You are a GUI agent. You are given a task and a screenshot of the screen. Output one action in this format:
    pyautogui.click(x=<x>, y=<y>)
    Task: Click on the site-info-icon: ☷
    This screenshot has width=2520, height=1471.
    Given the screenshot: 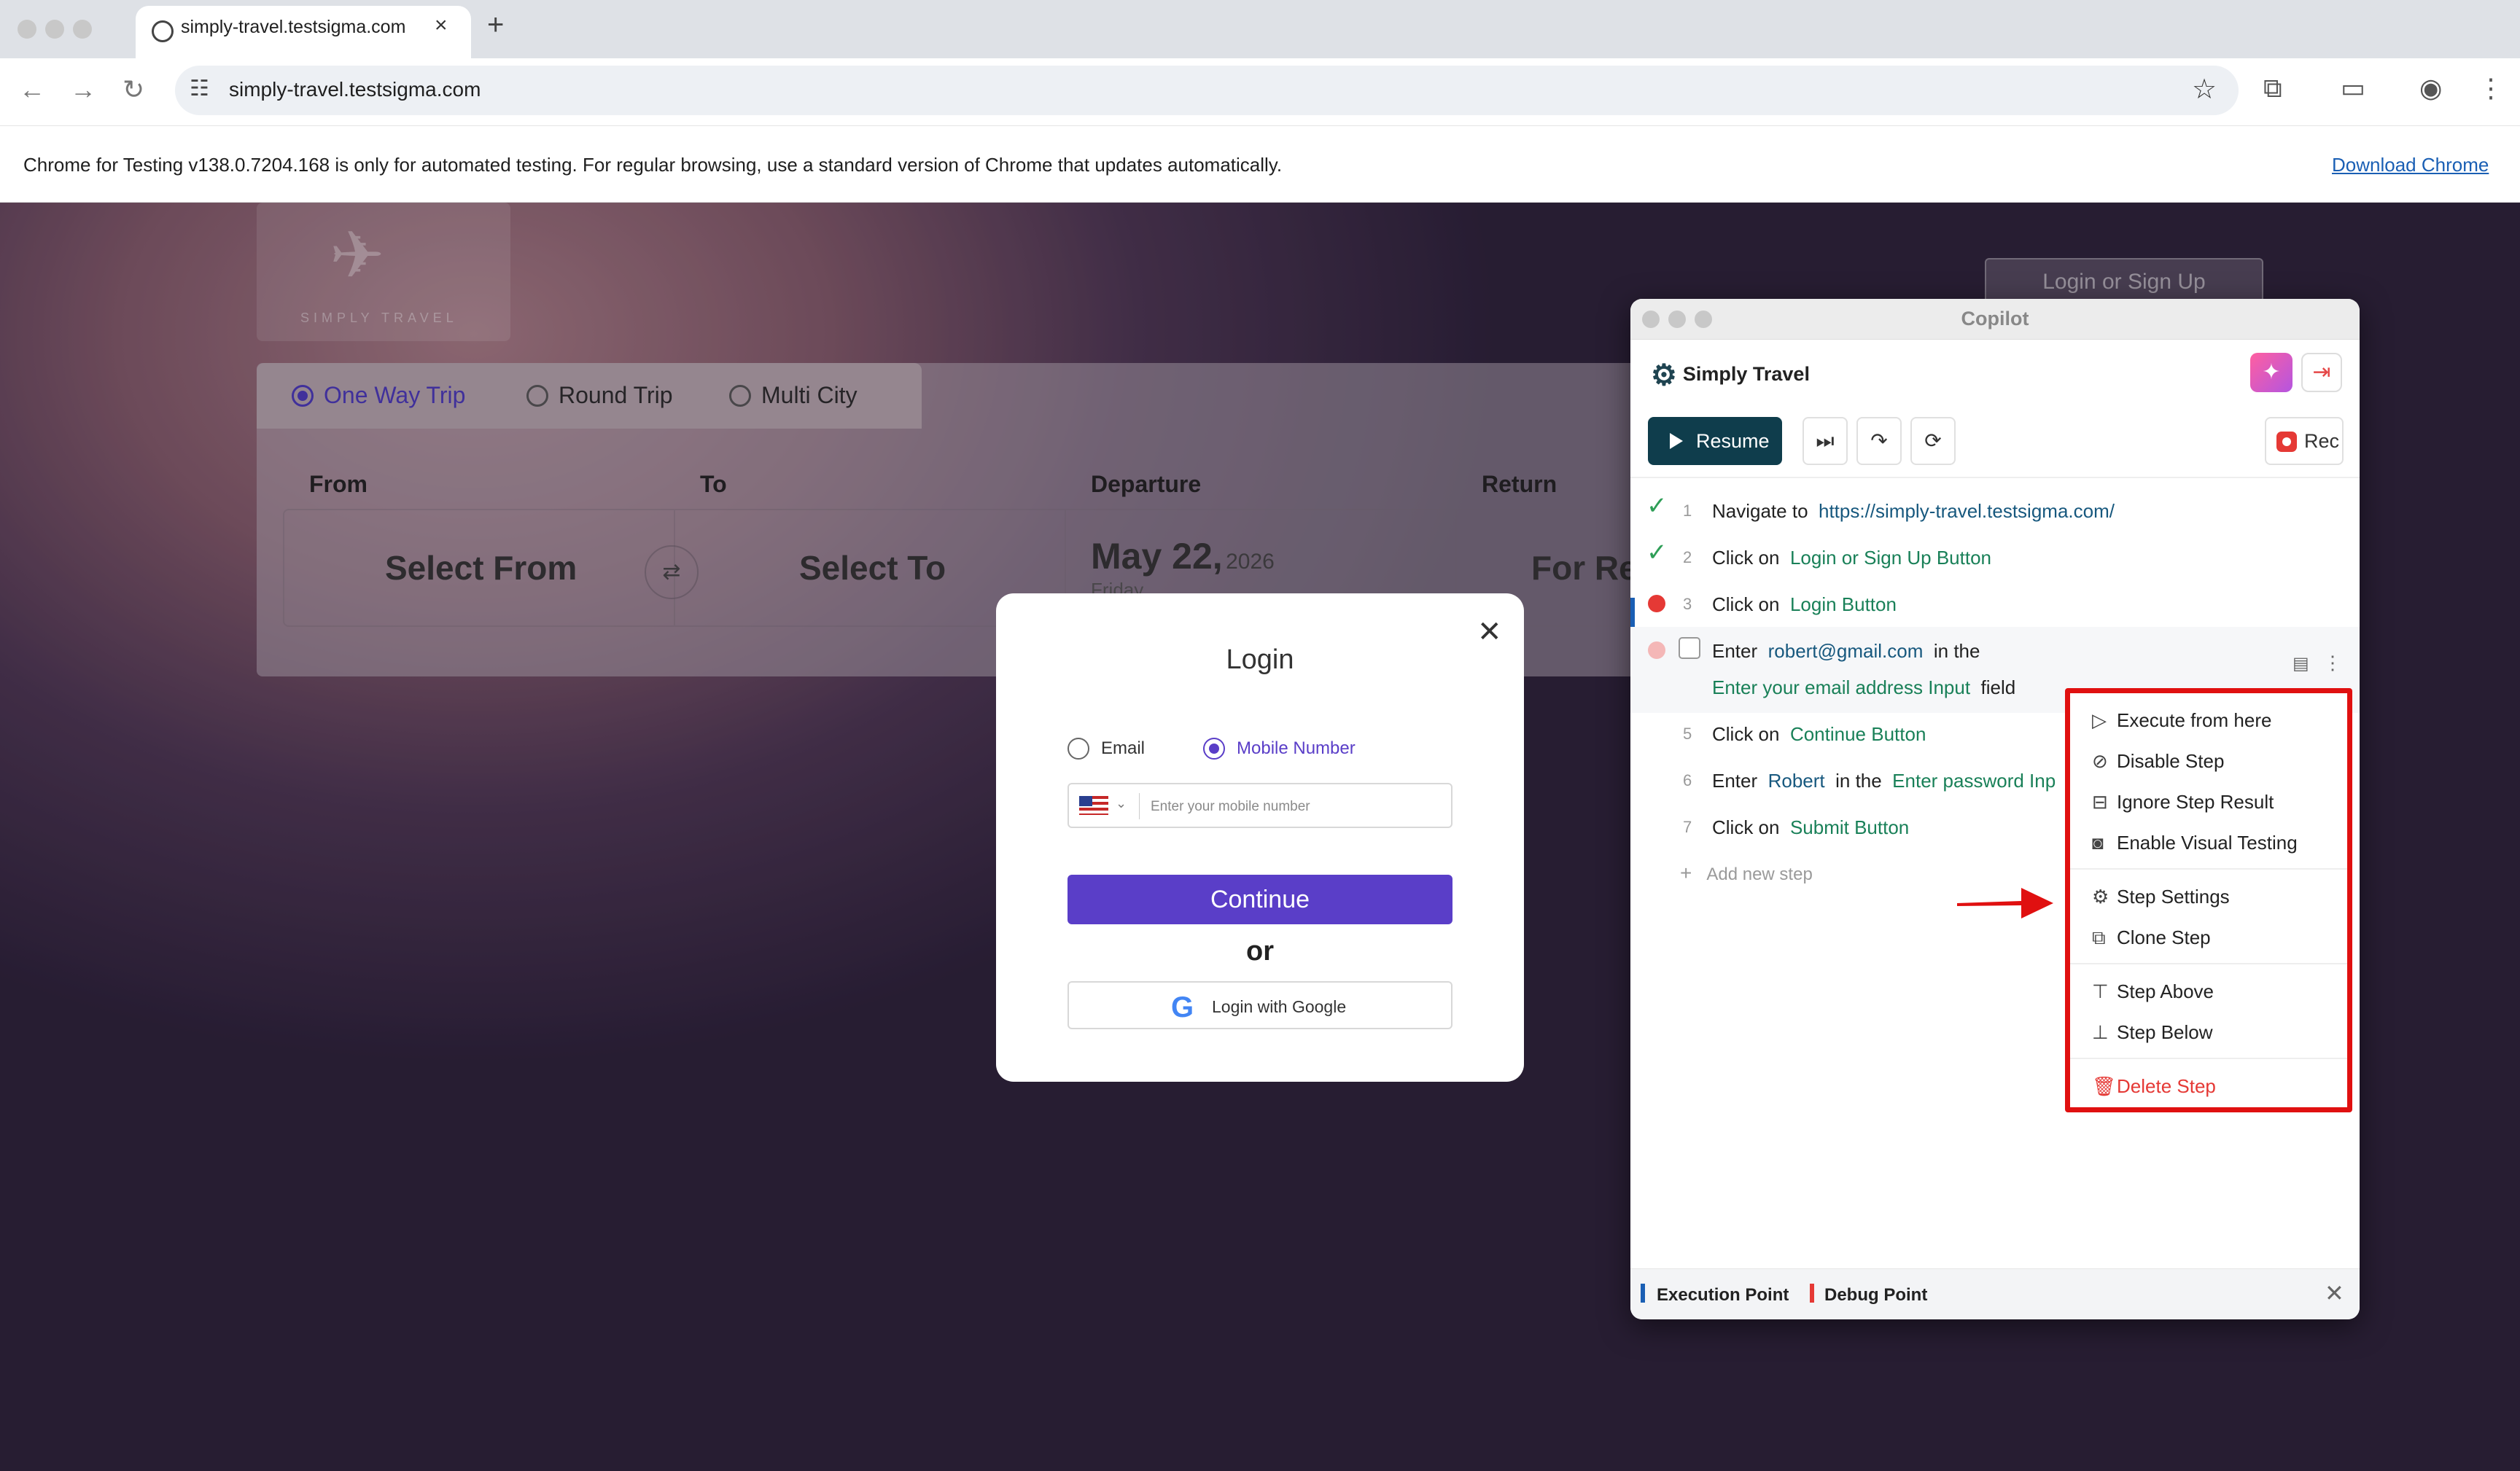 What is the action you would take?
    pyautogui.click(x=199, y=88)
    